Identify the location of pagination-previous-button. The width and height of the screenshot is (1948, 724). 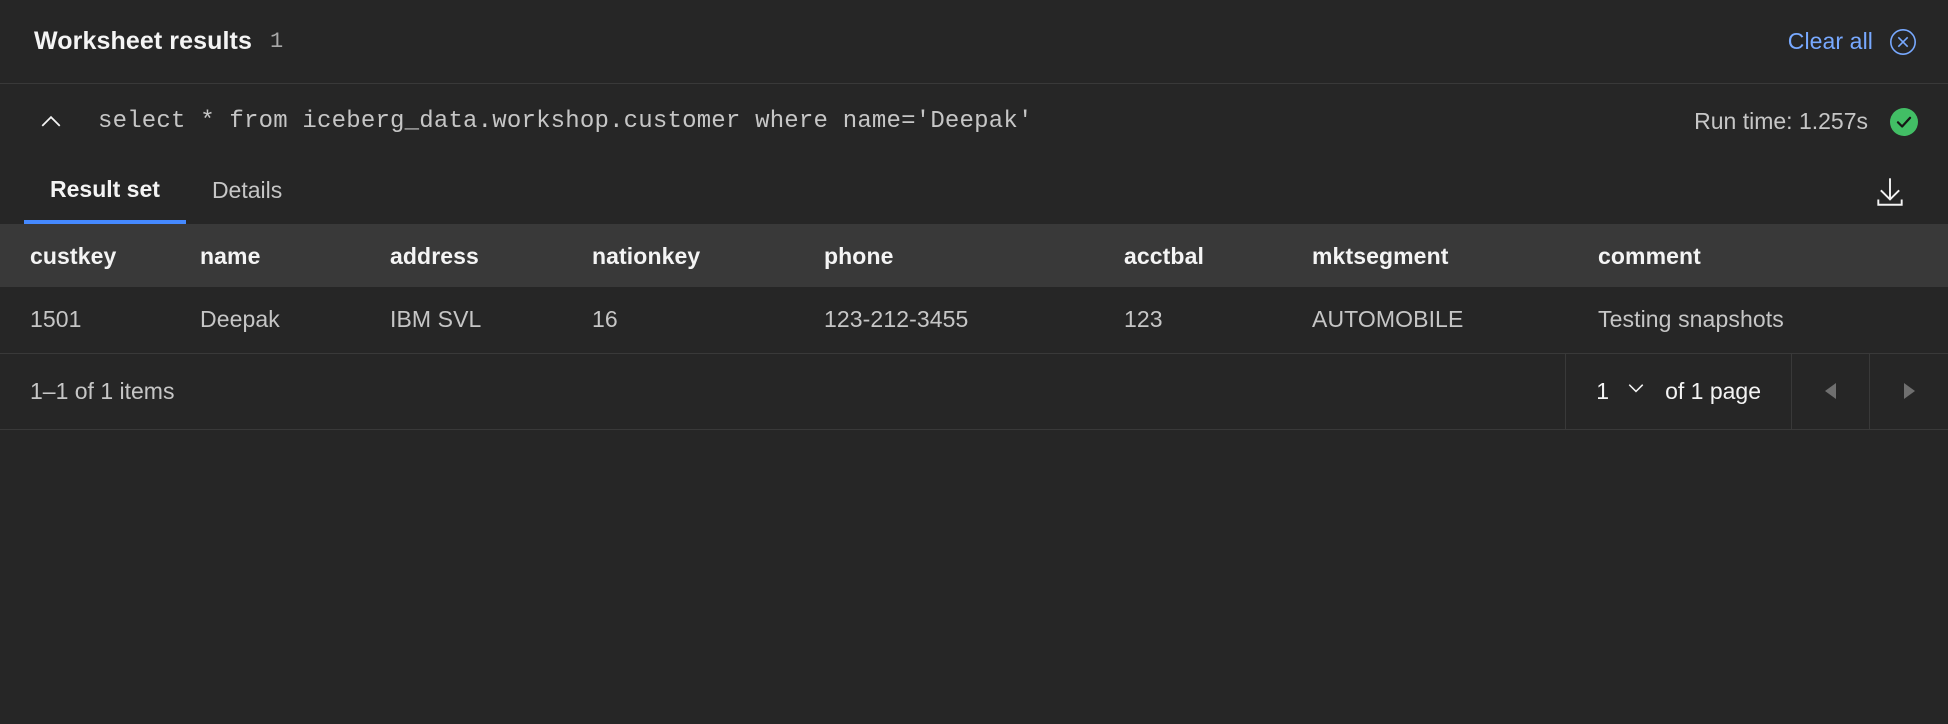
(1831, 391).